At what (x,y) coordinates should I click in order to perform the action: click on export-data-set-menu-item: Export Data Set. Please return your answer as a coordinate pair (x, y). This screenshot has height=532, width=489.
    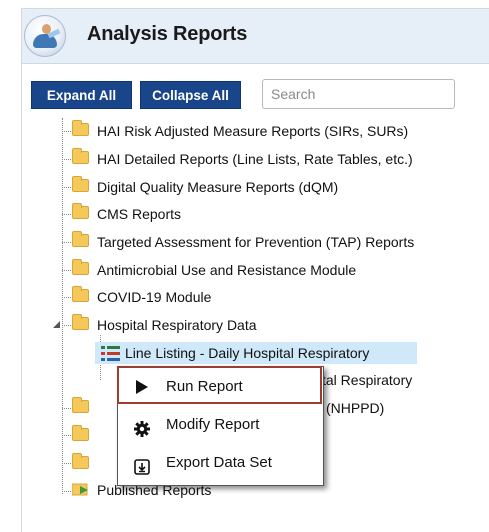
    Looking at the image, I should click on (220, 463).